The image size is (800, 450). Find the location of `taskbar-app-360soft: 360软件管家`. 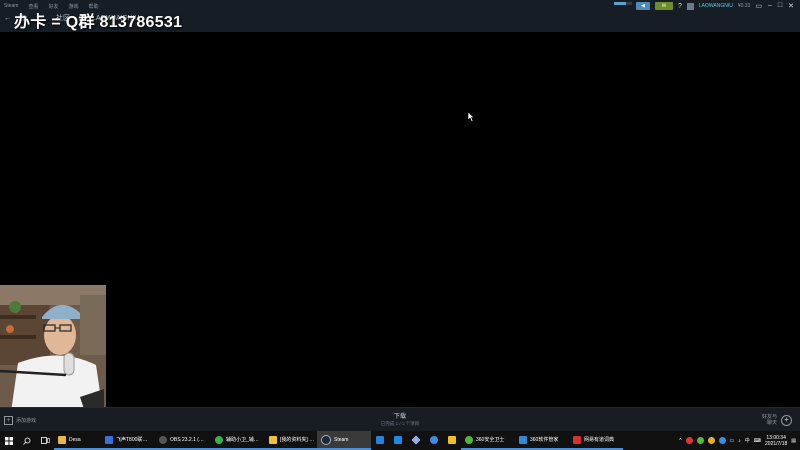

taskbar-app-360soft: 360软件管家 is located at coordinates (542, 440).